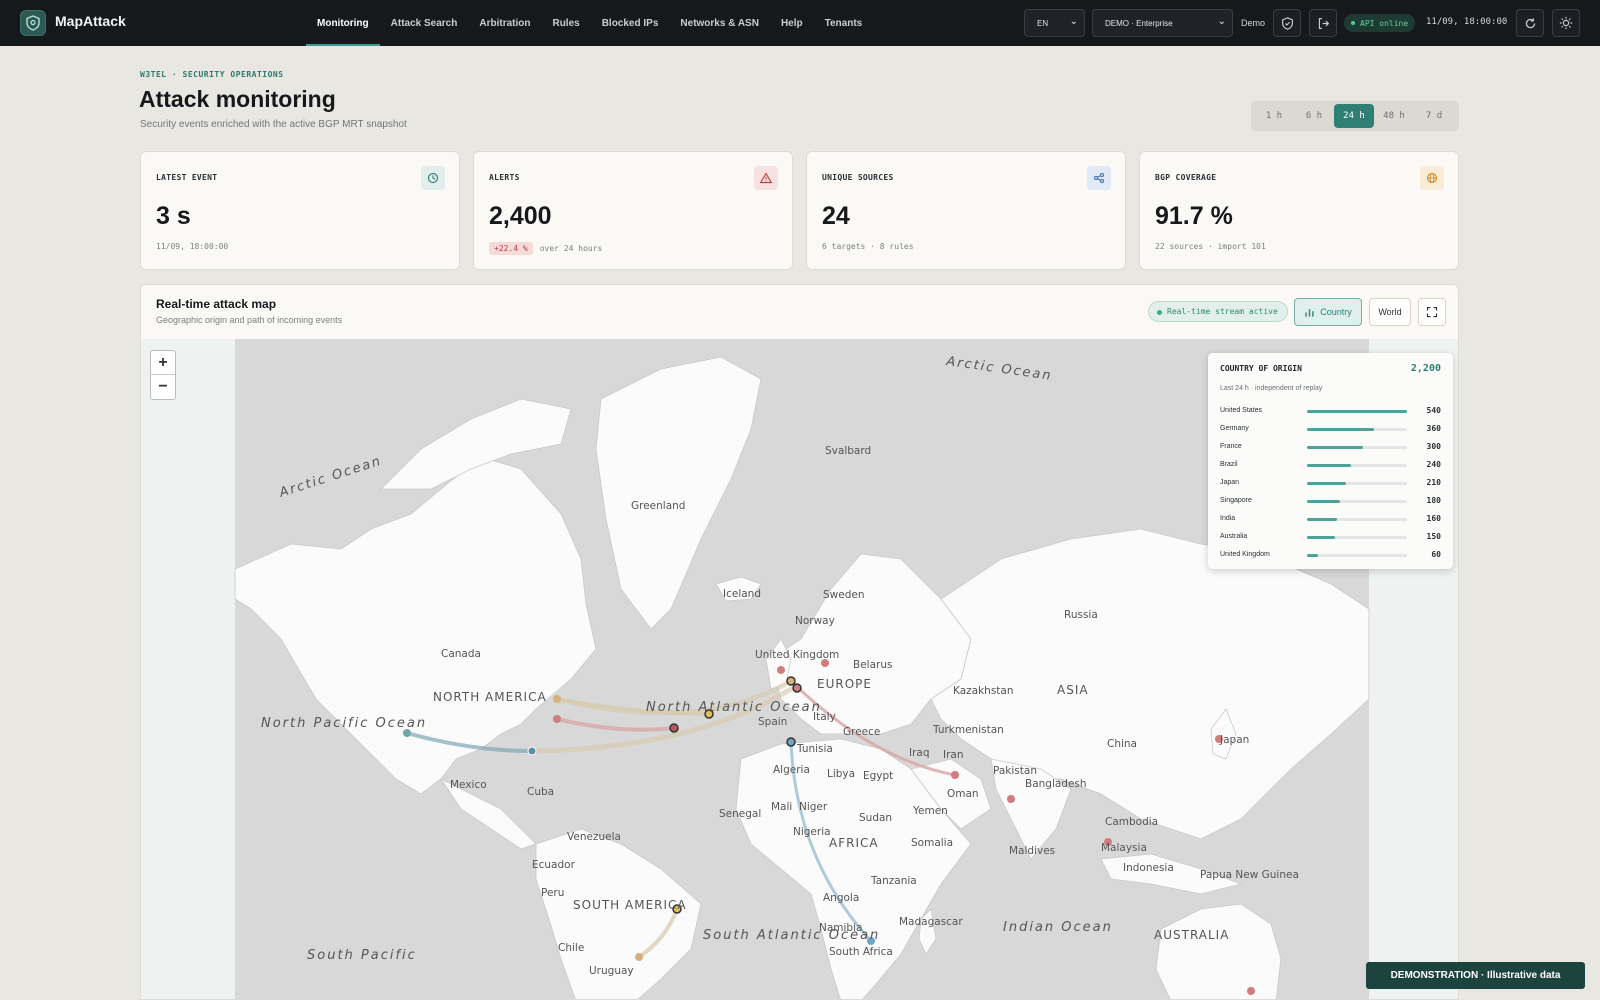  I want to click on label-north-atlantic: North Atlantic Ocean, so click(734, 707).